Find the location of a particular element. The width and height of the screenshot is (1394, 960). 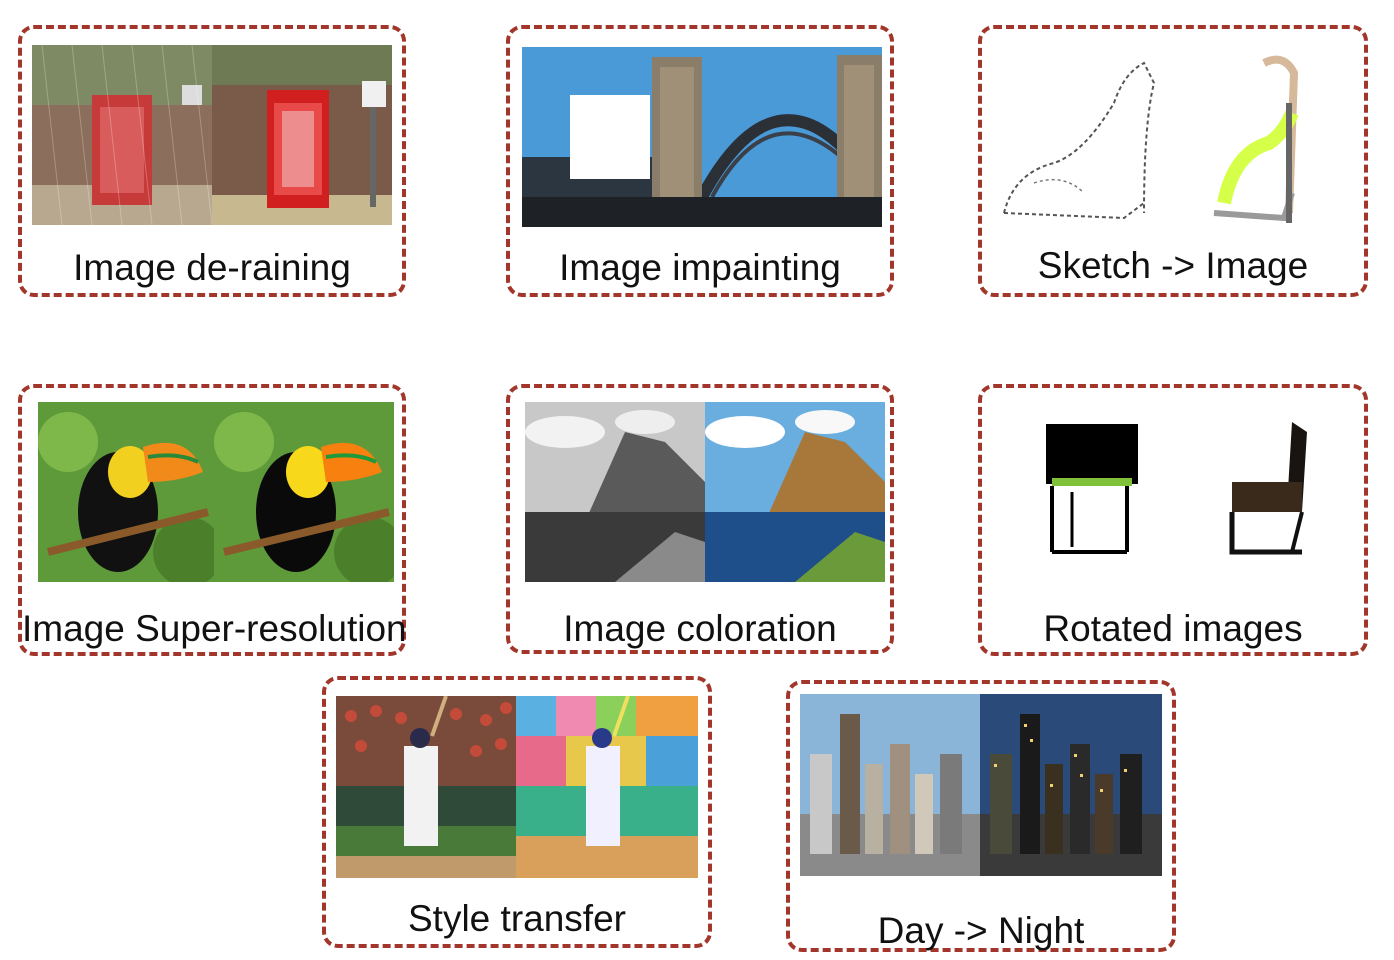

panel-superres: Image Super-resolution is located at coordinates (212, 520).